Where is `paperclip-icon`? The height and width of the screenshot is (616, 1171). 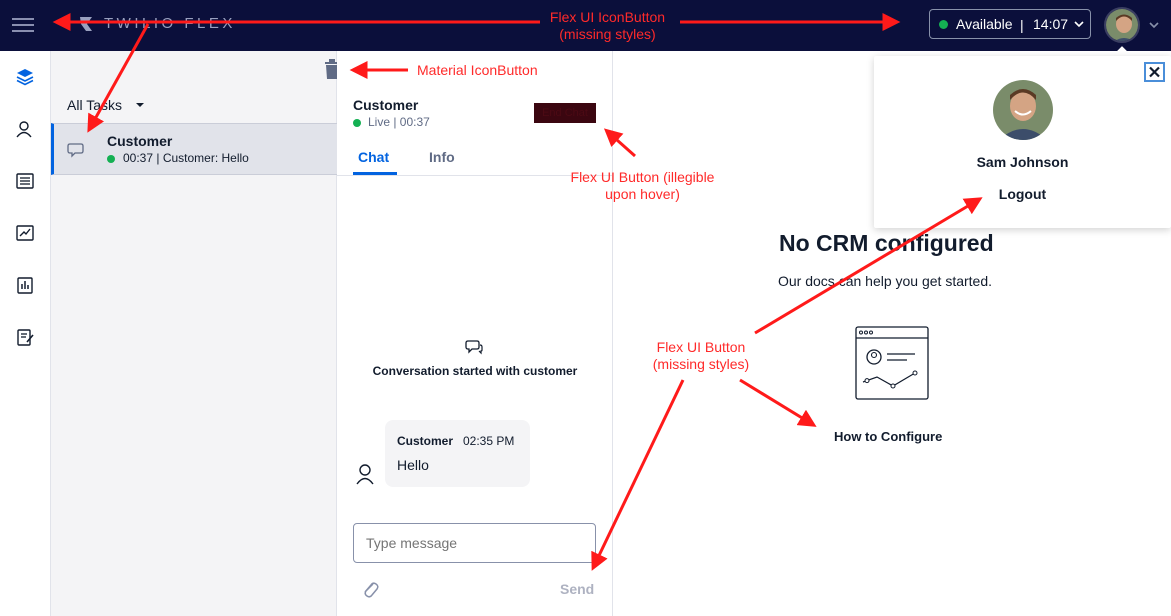
paperclip-icon is located at coordinates (370, 589).